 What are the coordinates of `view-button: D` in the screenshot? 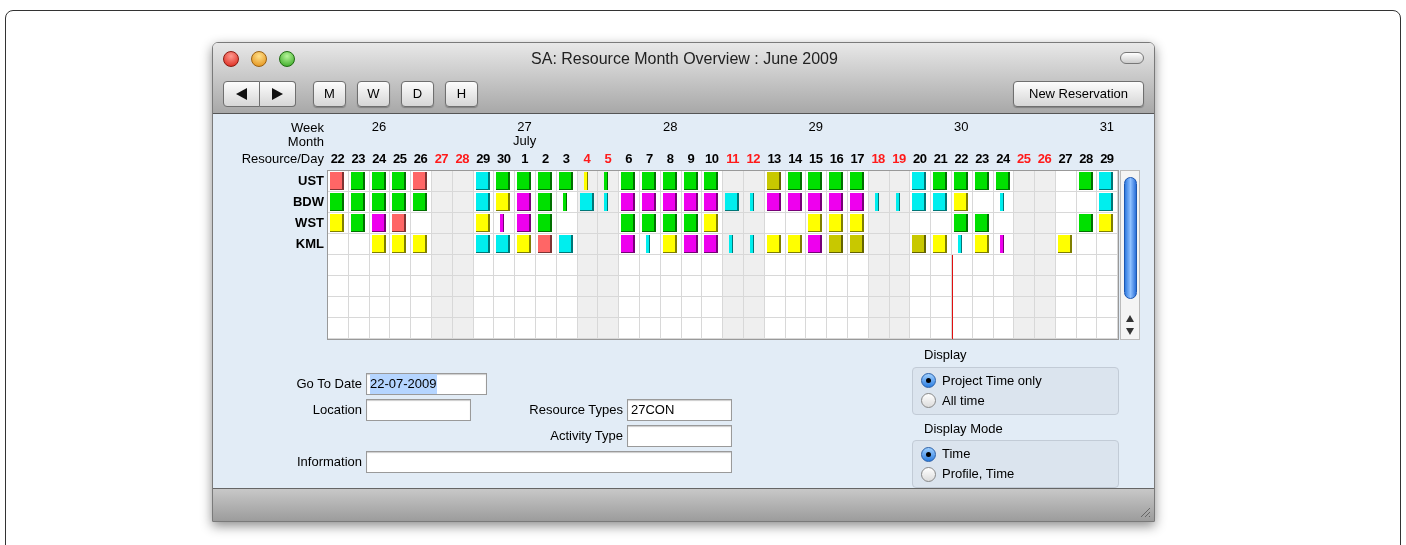 It's located at (417, 94).